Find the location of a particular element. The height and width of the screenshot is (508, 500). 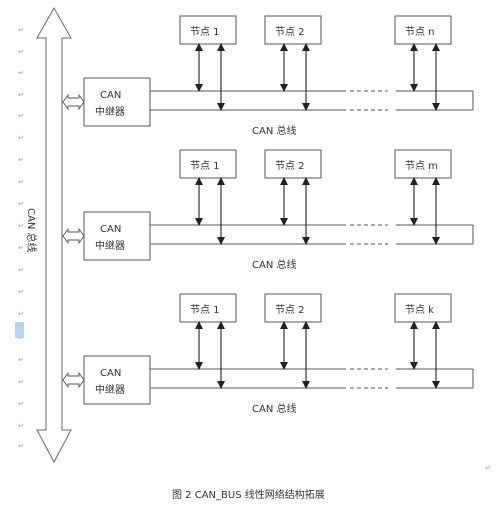

node-label: 节点 m is located at coordinates (421, 166).